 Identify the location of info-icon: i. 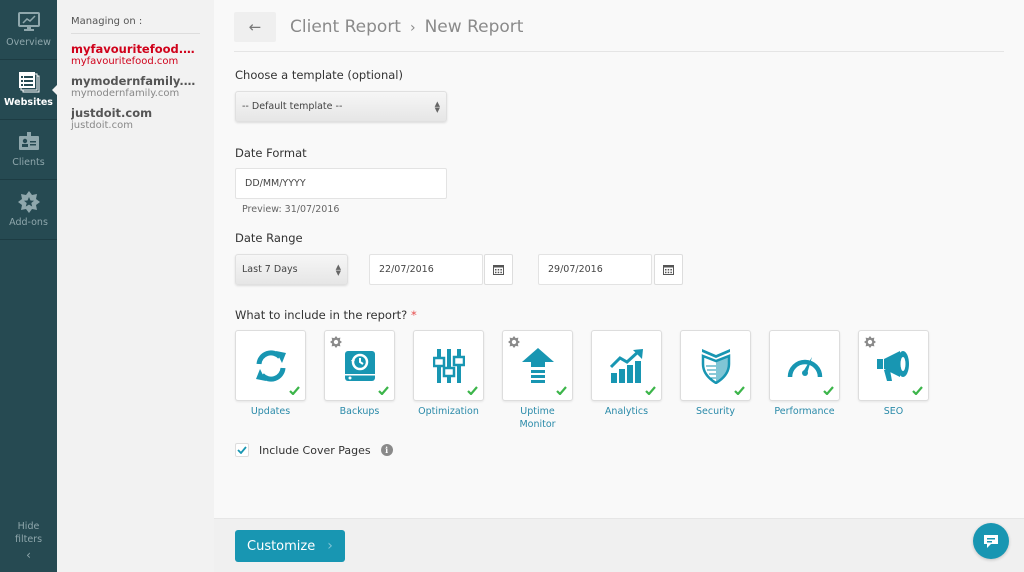
(386, 450).